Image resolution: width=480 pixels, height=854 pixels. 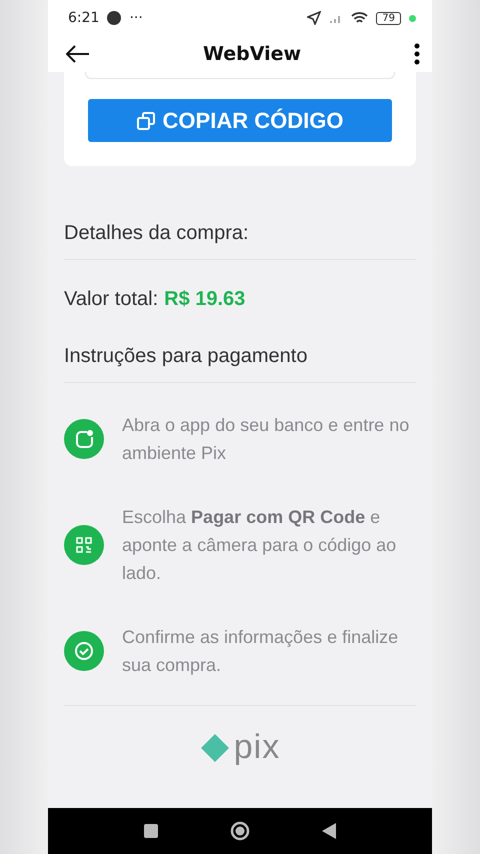 What do you see at coordinates (205, 299) in the screenshot?
I see `total-value: R$ 19.63` at bounding box center [205, 299].